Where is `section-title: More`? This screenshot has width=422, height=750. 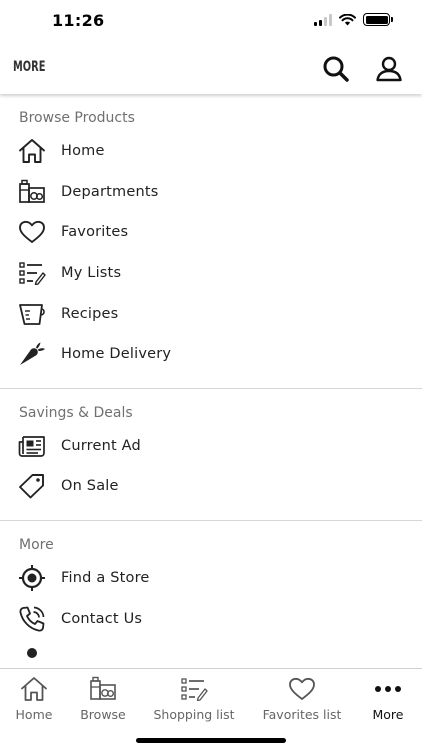 section-title: More is located at coordinates (36, 544).